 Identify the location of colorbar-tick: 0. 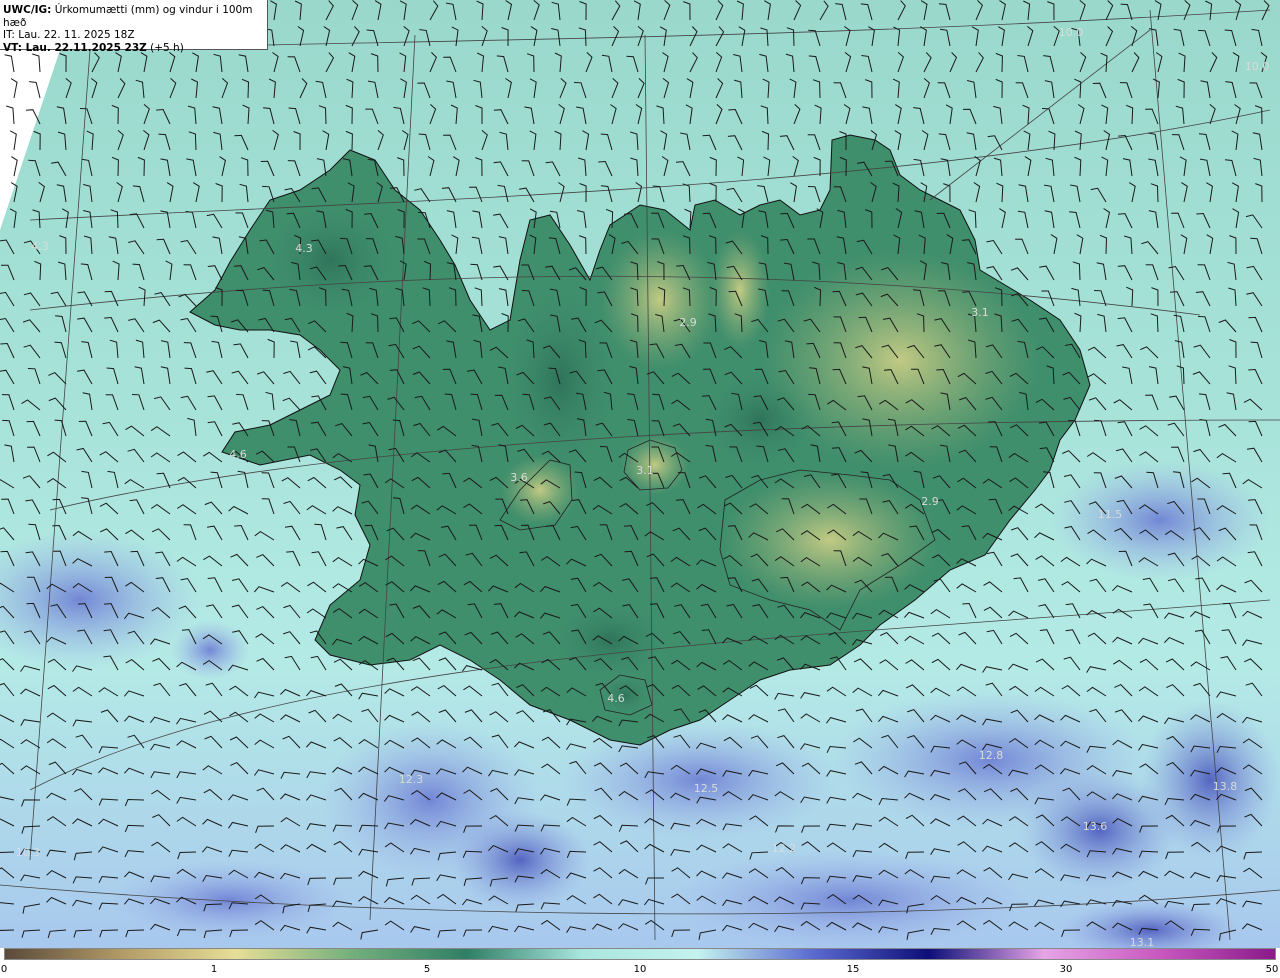
(4, 969).